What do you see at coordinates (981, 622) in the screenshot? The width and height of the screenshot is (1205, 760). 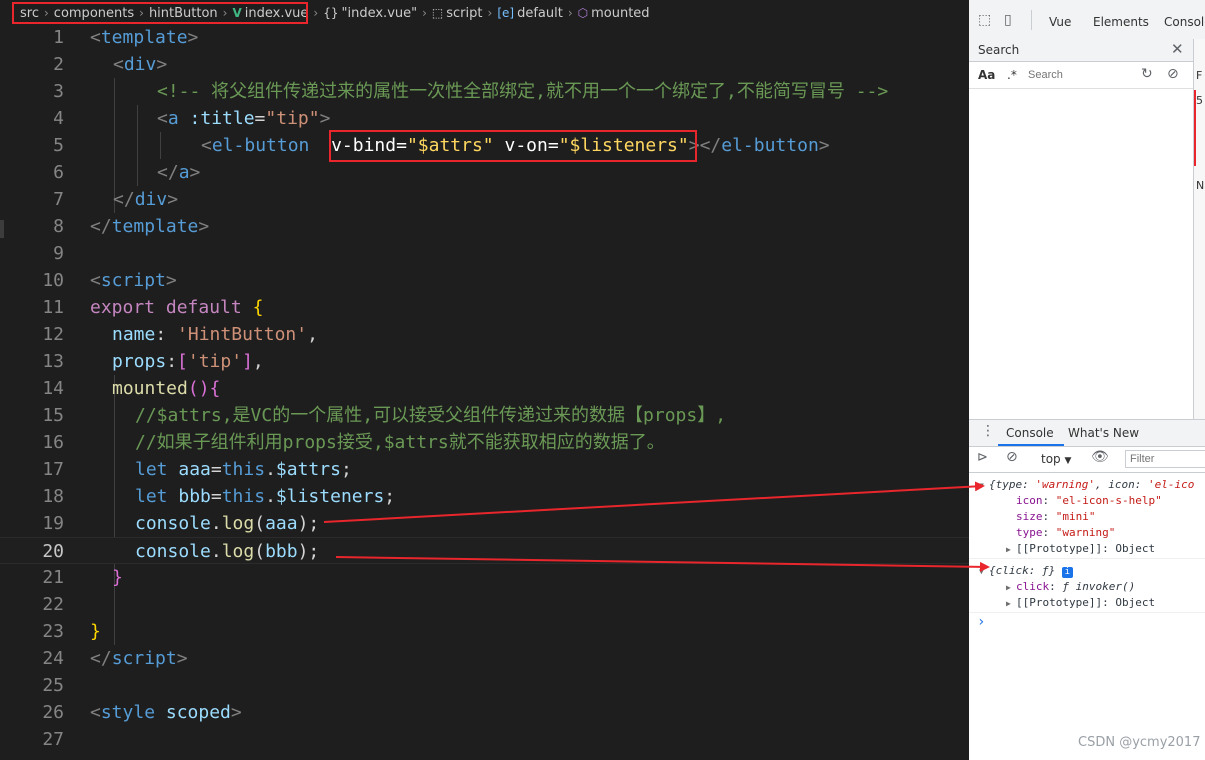 I see `console-prompt: ›` at bounding box center [981, 622].